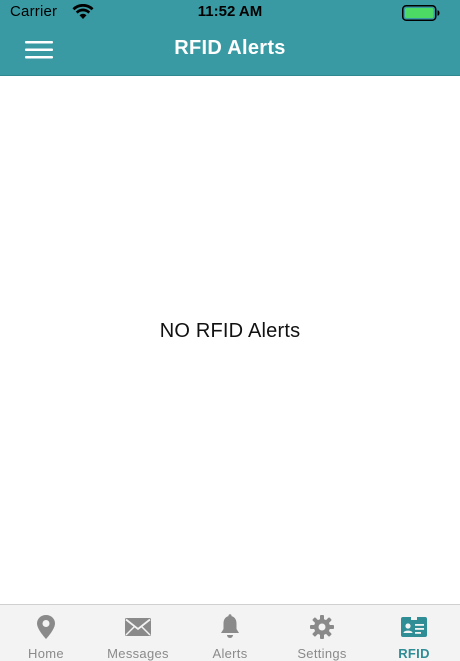 The width and height of the screenshot is (460, 661). What do you see at coordinates (138, 653) in the screenshot?
I see `tab-label: Messages` at bounding box center [138, 653].